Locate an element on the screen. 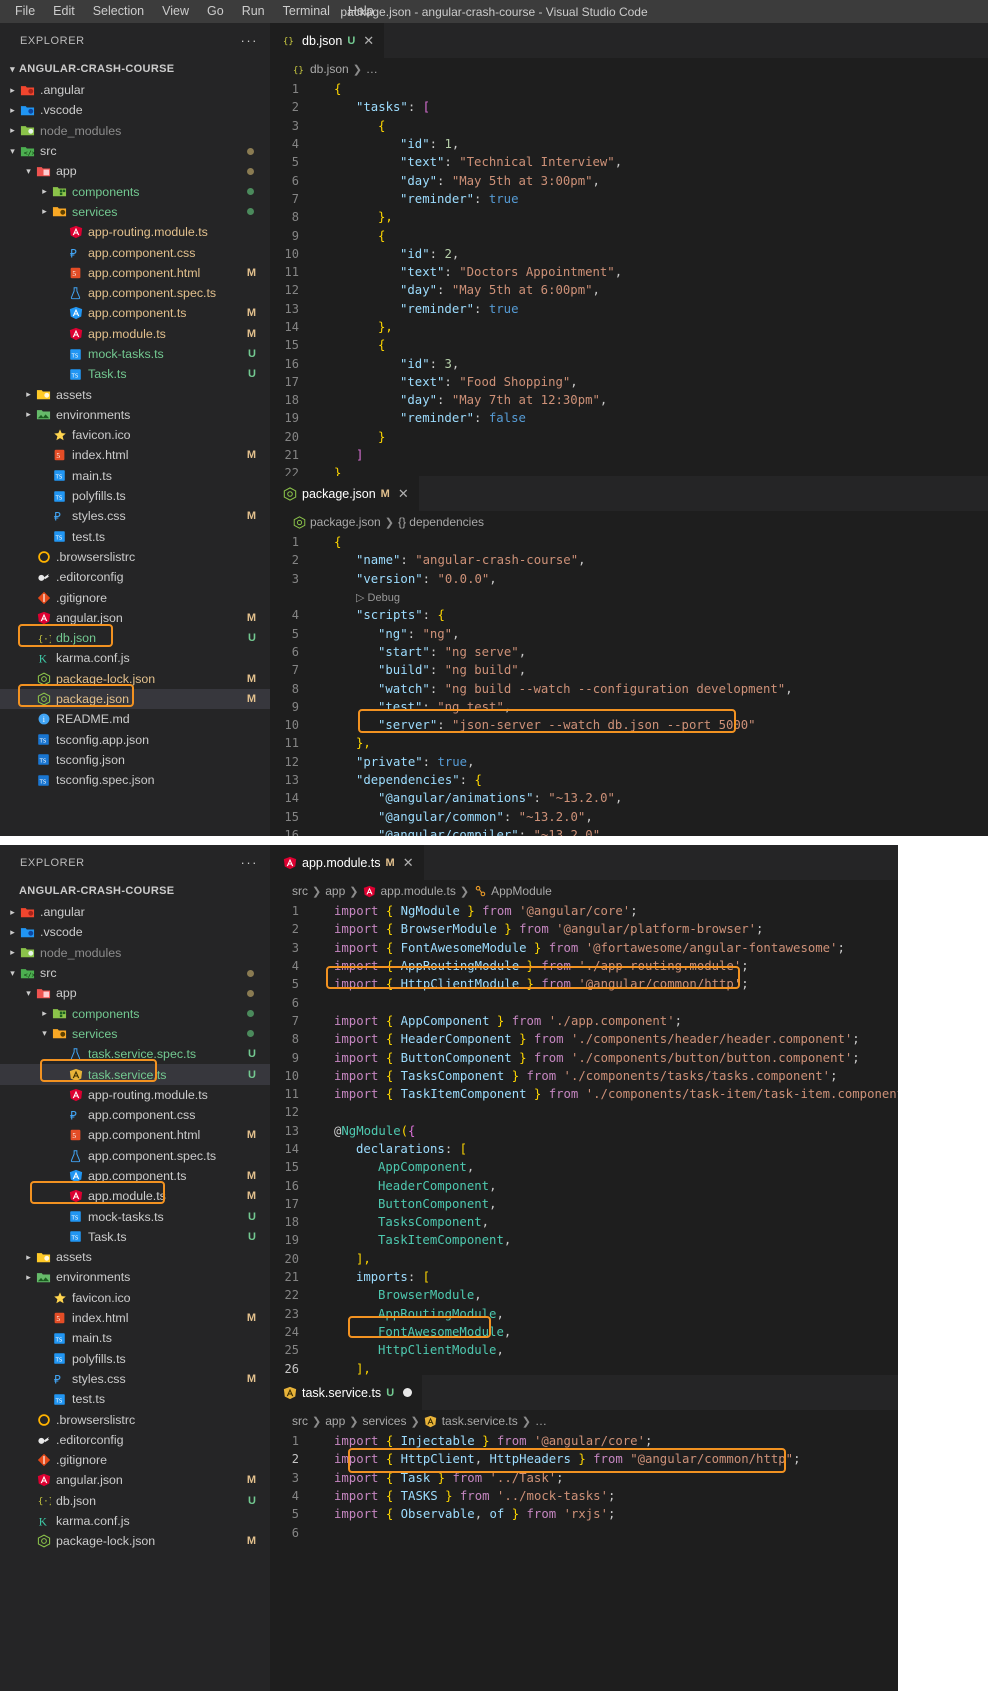 The image size is (988, 1700). menu-item-terminal: Terminal is located at coordinates (306, 11).